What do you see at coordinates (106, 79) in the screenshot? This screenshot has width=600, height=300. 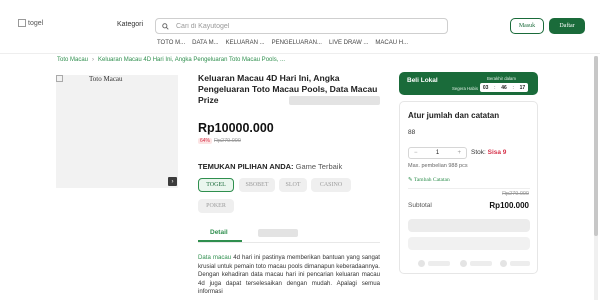 I see `product-image-alt-text: Toto Macau` at bounding box center [106, 79].